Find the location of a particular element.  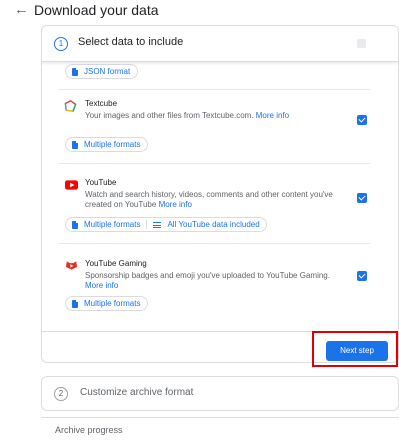

back-arrow-icon: ← is located at coordinates (21, 10).